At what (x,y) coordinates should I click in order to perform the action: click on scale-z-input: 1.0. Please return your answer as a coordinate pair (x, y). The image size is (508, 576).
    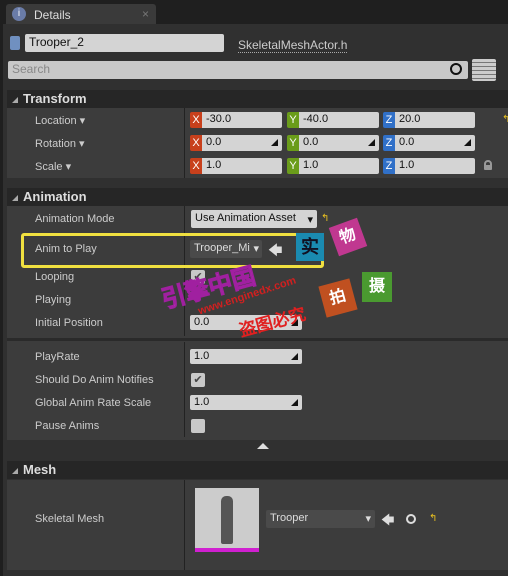
    Looking at the image, I should click on (435, 166).